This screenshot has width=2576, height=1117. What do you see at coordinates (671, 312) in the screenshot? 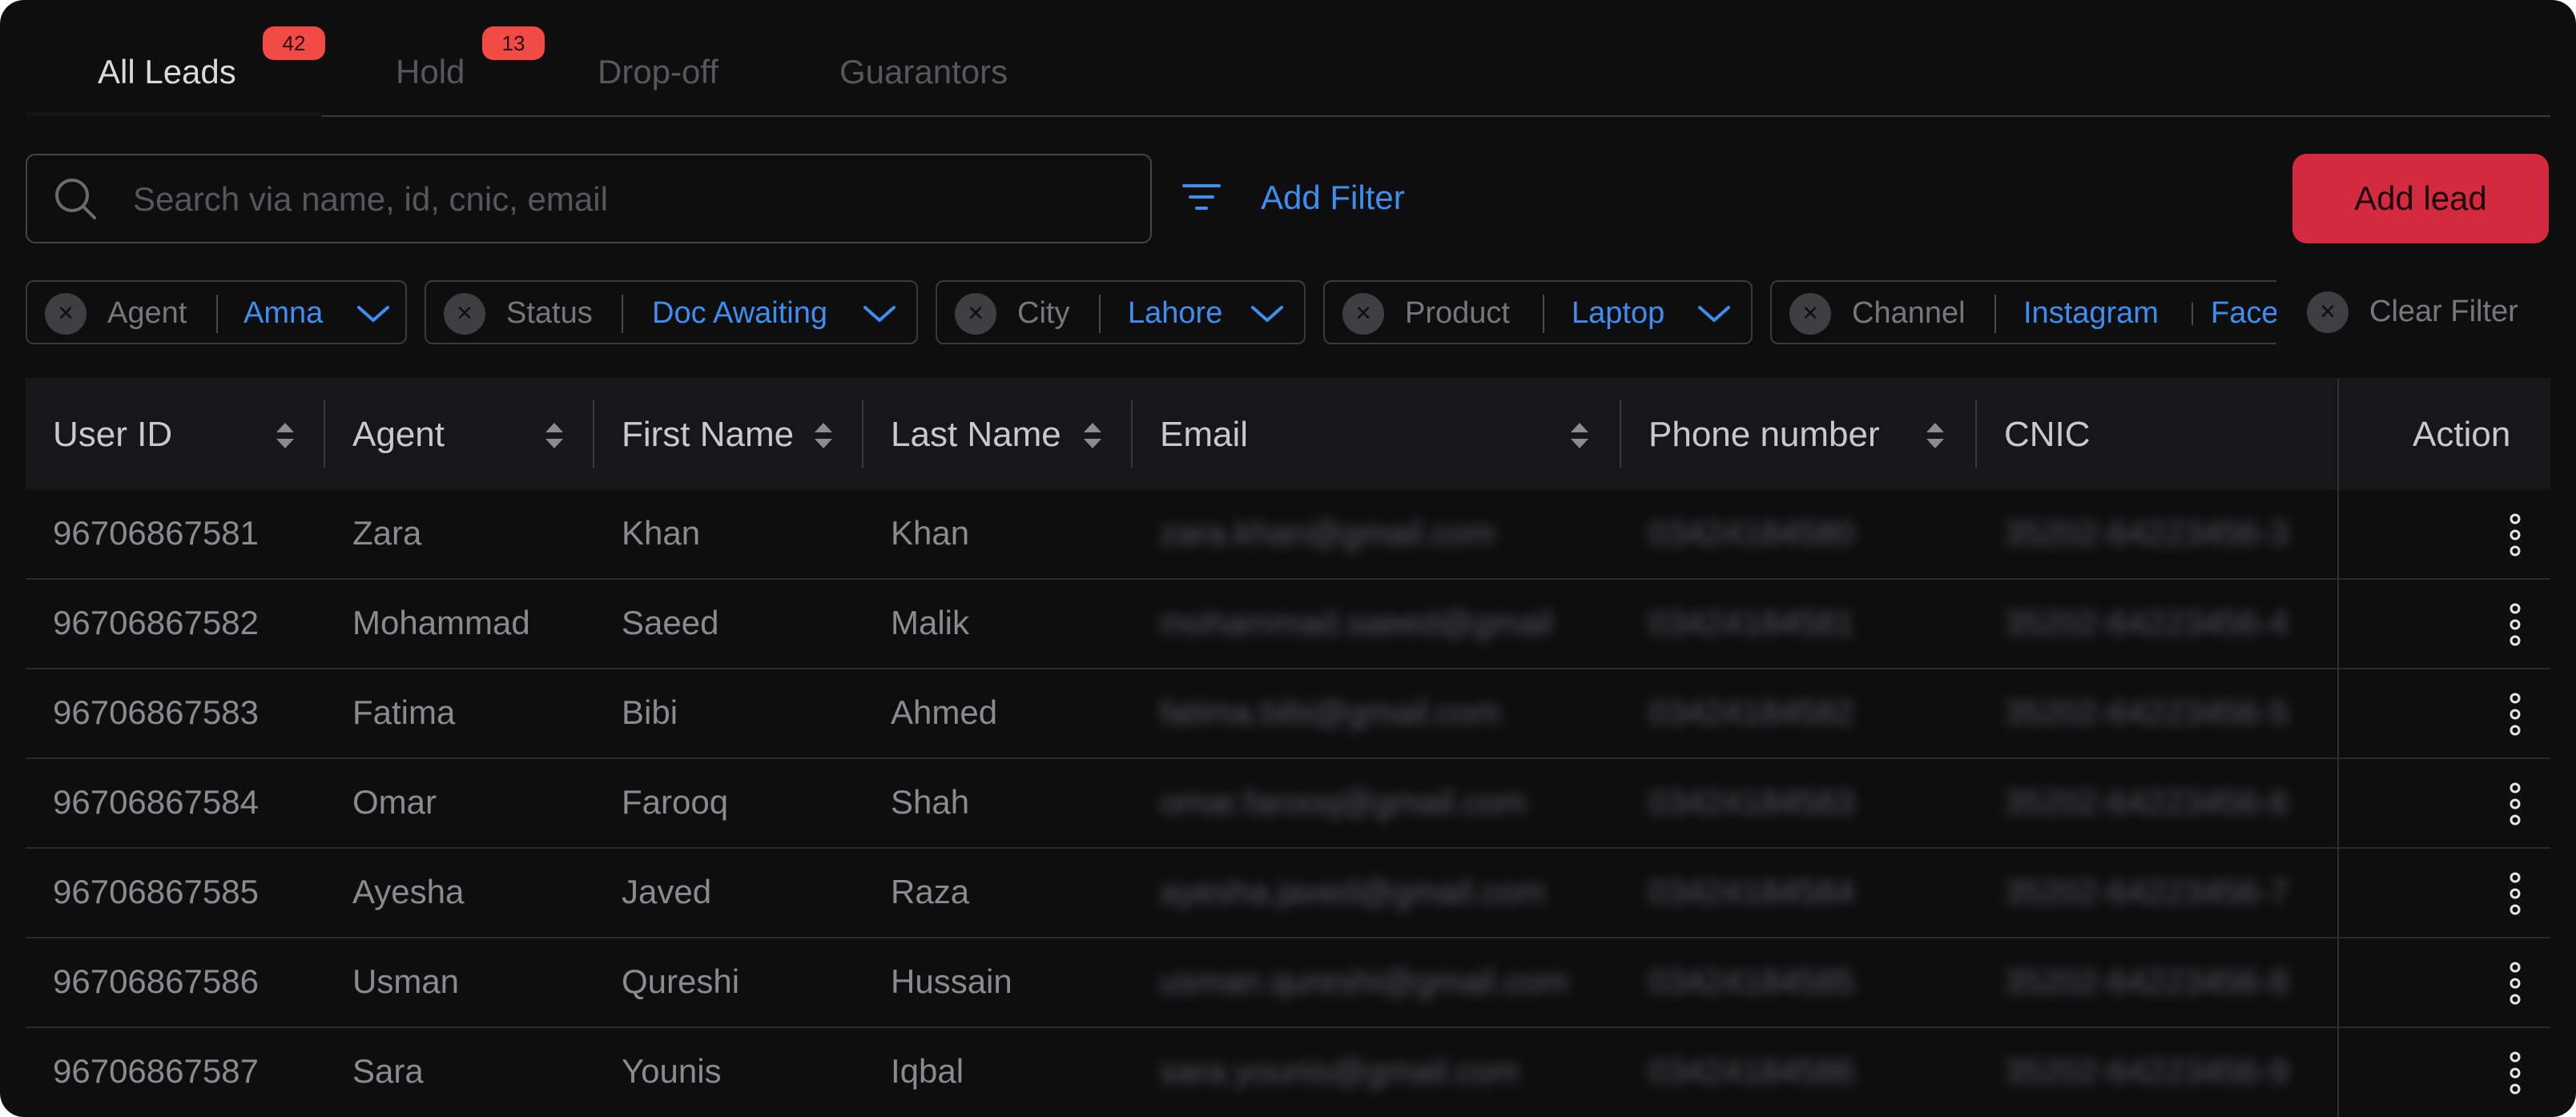
I see `filter-chip-status: × Status Doc Awaiting` at bounding box center [671, 312].